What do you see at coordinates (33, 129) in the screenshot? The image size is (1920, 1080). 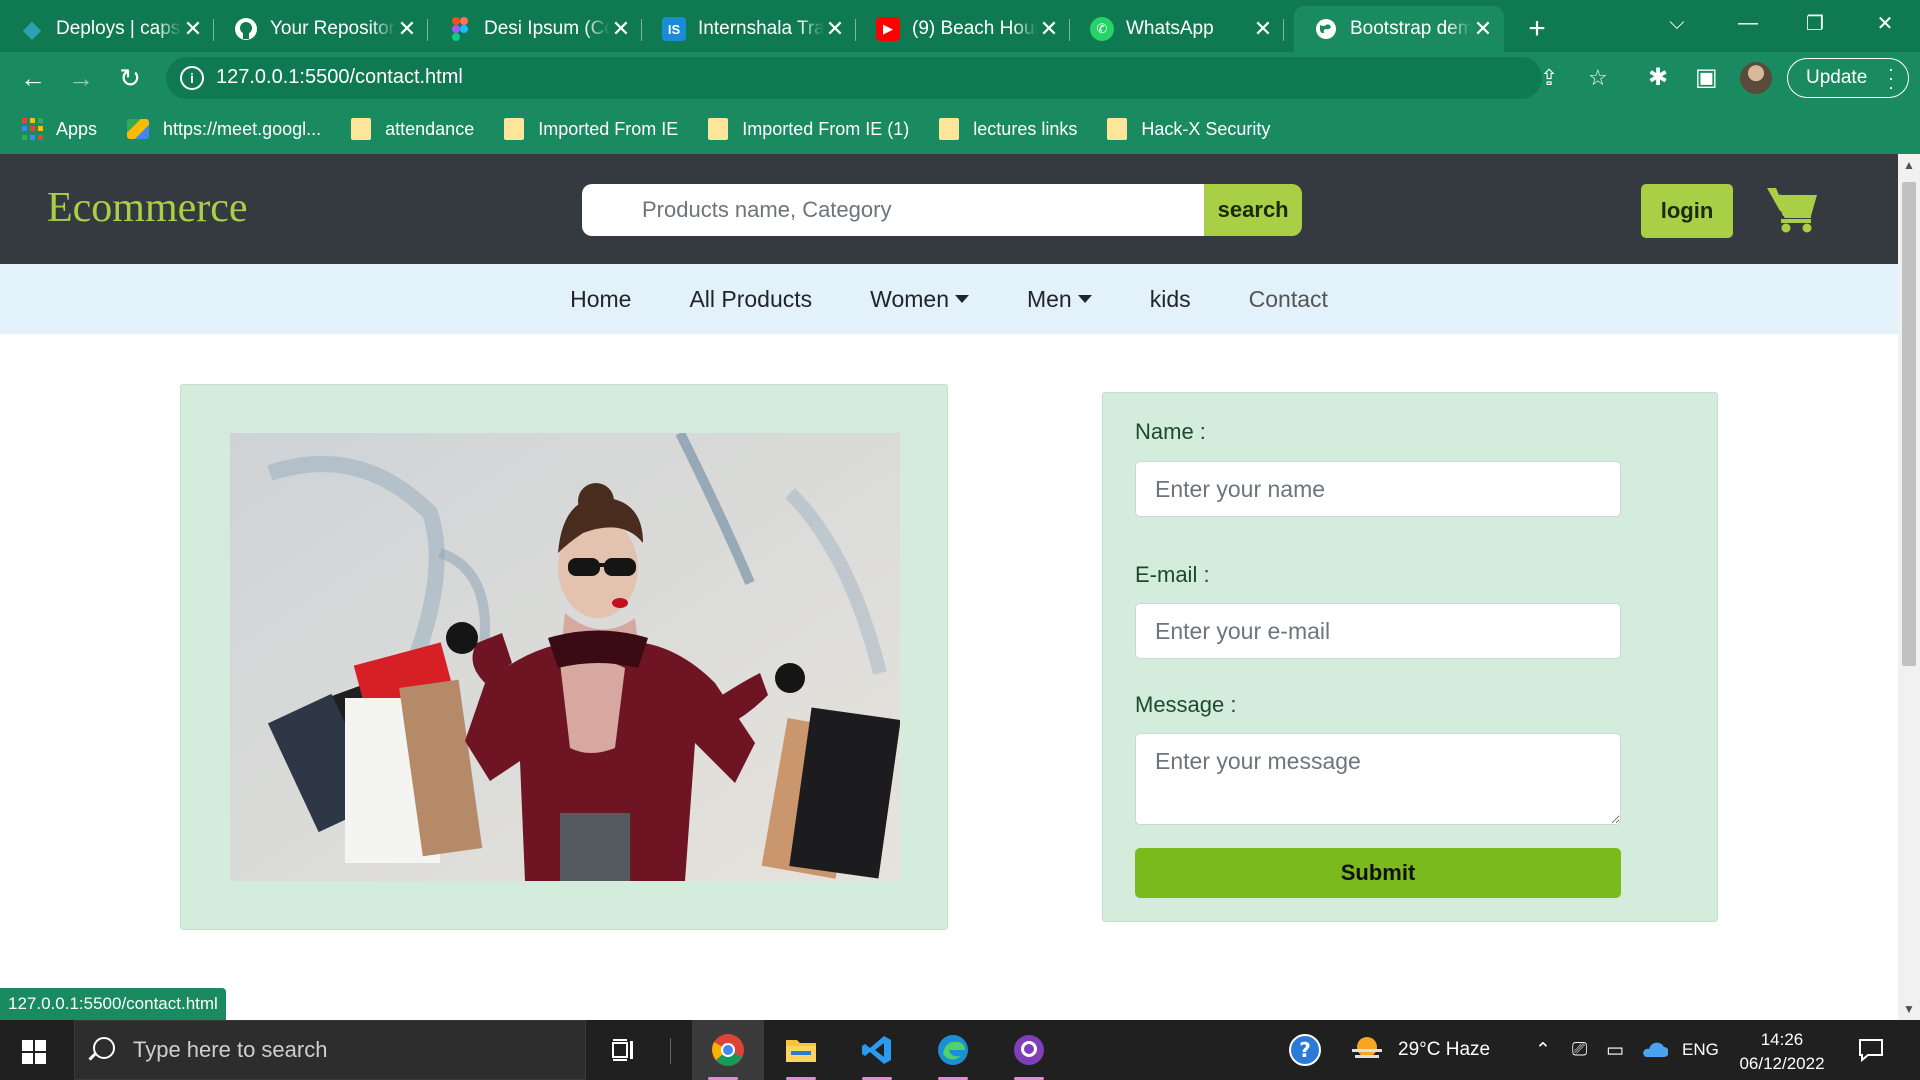 I see `apps-grid-icon` at bounding box center [33, 129].